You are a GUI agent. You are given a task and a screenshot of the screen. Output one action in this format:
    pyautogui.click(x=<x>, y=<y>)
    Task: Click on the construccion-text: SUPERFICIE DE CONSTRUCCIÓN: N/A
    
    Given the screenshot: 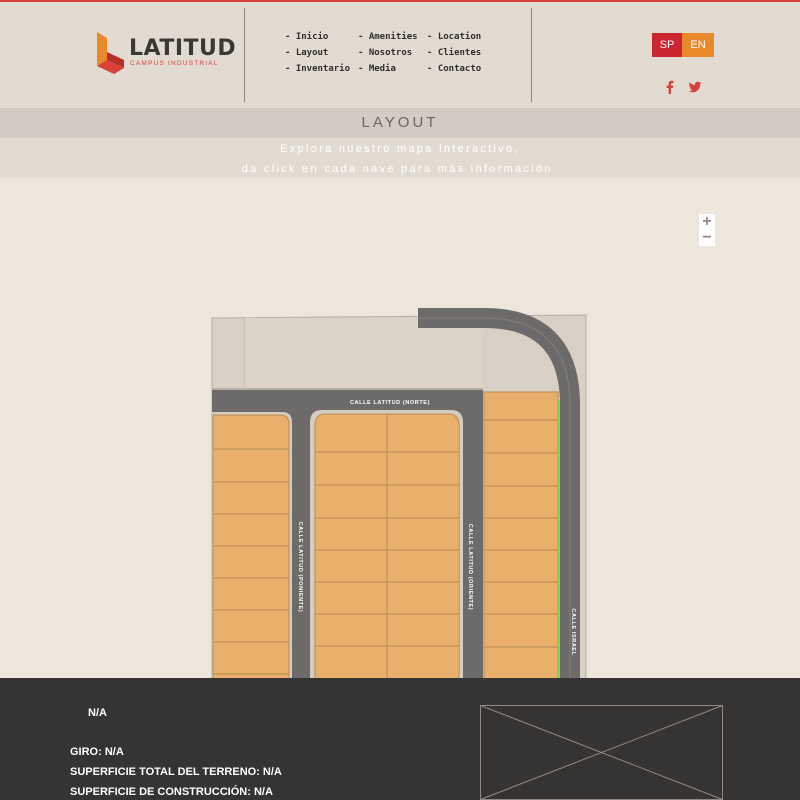 What is the action you would take?
    pyautogui.click(x=171, y=792)
    